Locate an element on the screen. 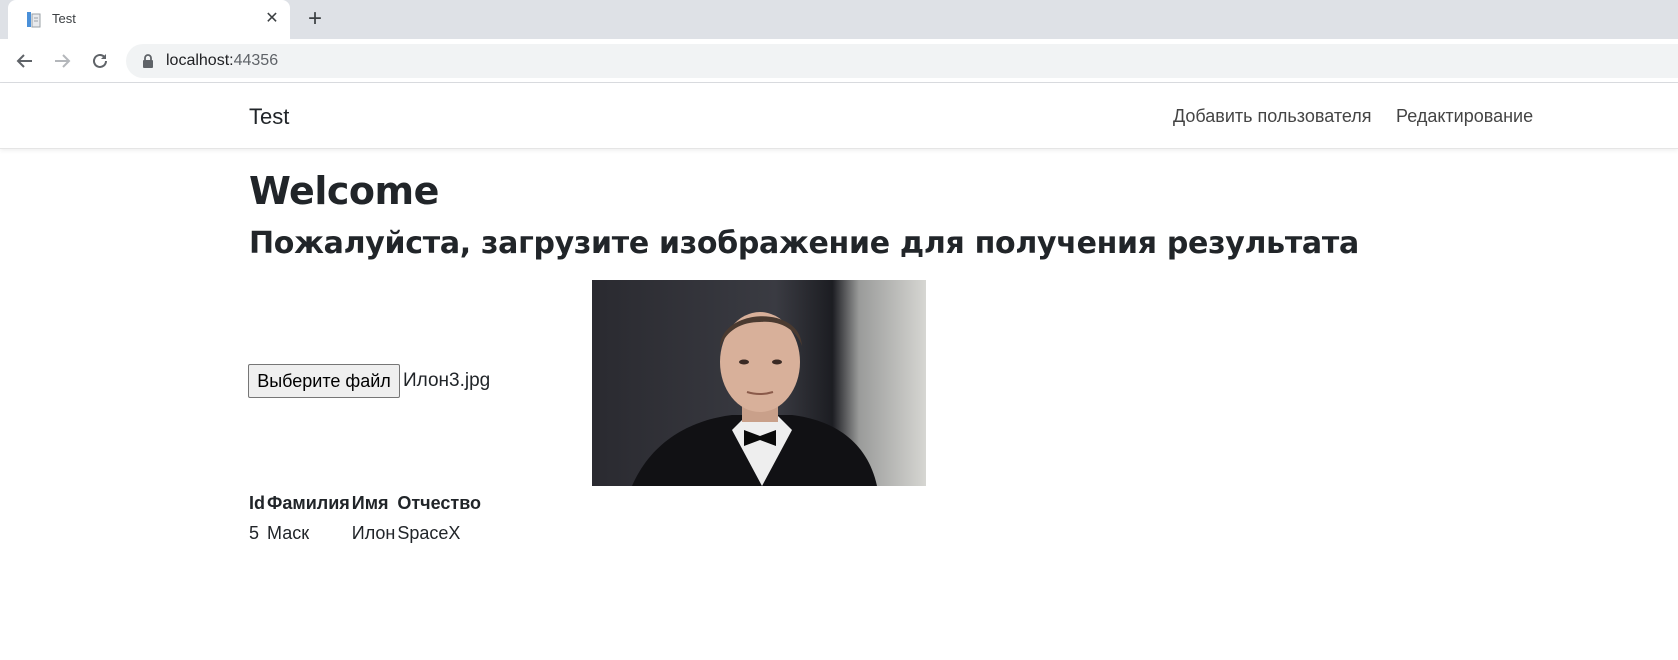 The image size is (1678, 660). url-text: localhost:44356 is located at coordinates (222, 61).